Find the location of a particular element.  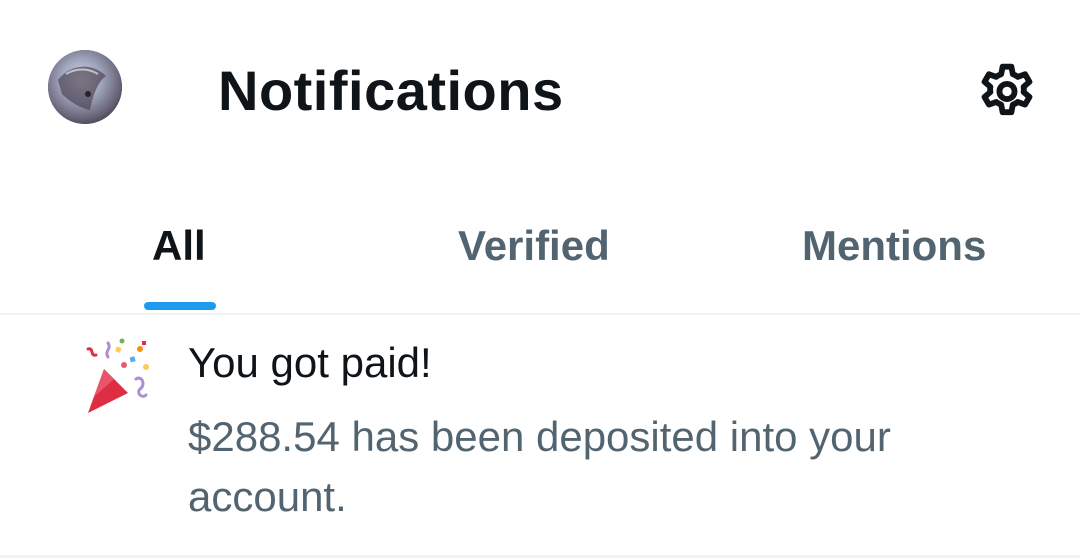

party-popper-icon is located at coordinates (120, 375).